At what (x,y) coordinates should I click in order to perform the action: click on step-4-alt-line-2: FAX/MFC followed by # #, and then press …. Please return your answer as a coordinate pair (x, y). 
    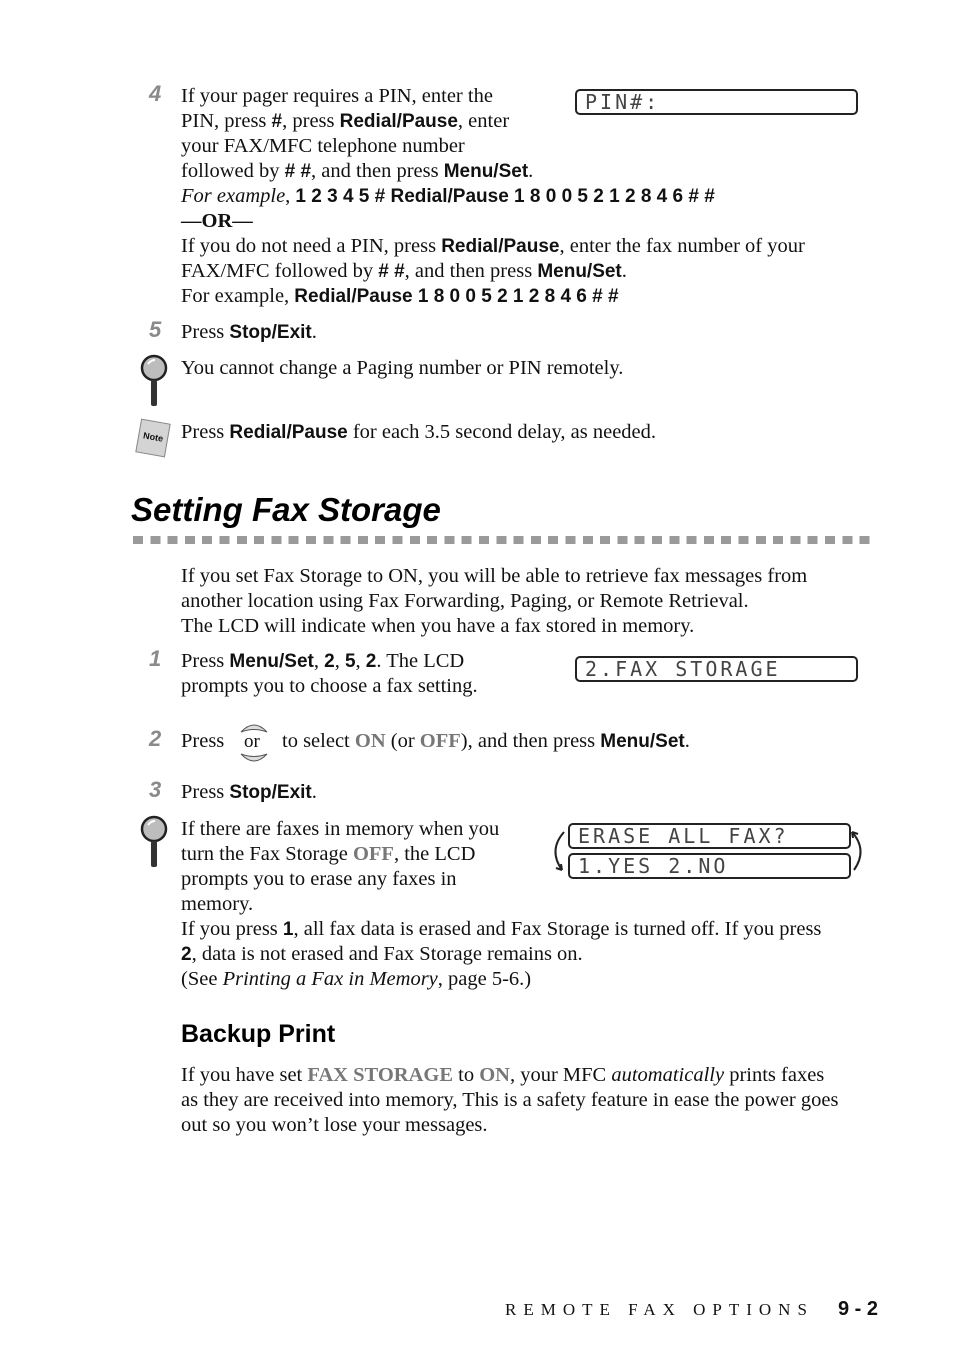
    Looking at the image, I should click on (404, 271).